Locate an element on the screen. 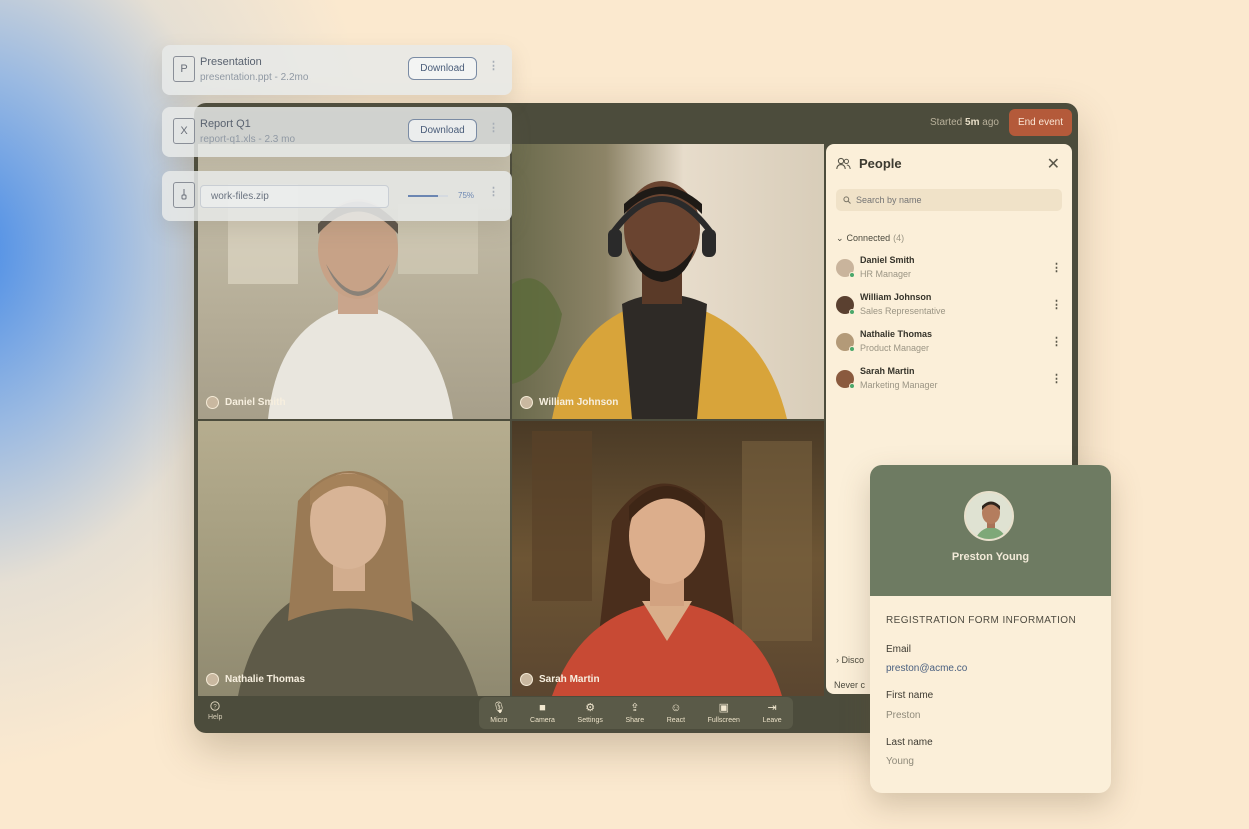 This screenshot has height=829, width=1249. react-button: ☺ React is located at coordinates (676, 712).